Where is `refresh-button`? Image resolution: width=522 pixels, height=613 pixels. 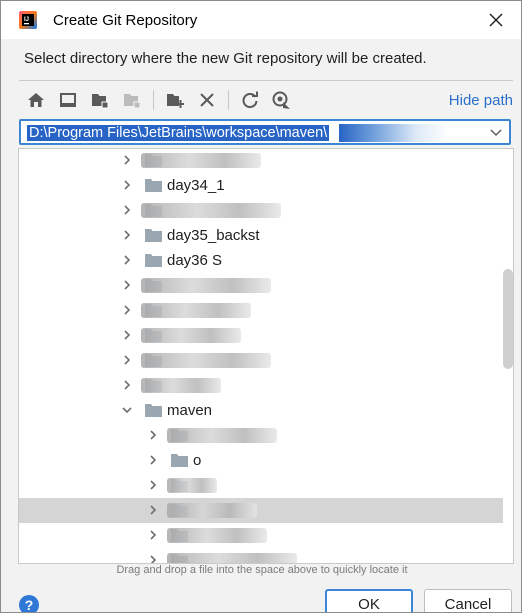
refresh-button is located at coordinates (250, 100).